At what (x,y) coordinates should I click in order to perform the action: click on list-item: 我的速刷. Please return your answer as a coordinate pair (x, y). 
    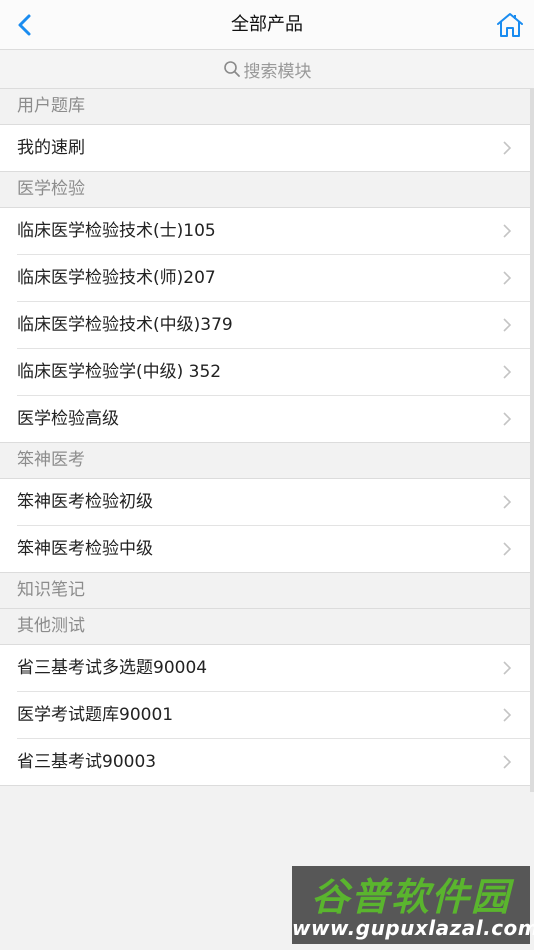
    Looking at the image, I should click on (265, 148).